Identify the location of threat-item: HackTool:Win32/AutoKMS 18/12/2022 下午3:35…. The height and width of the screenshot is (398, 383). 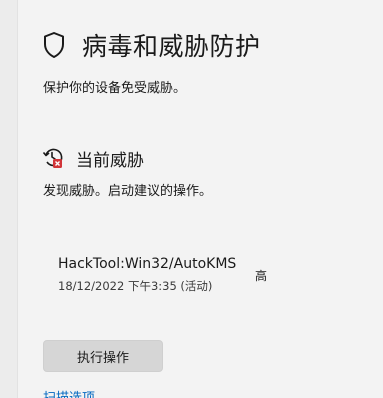
(178, 275).